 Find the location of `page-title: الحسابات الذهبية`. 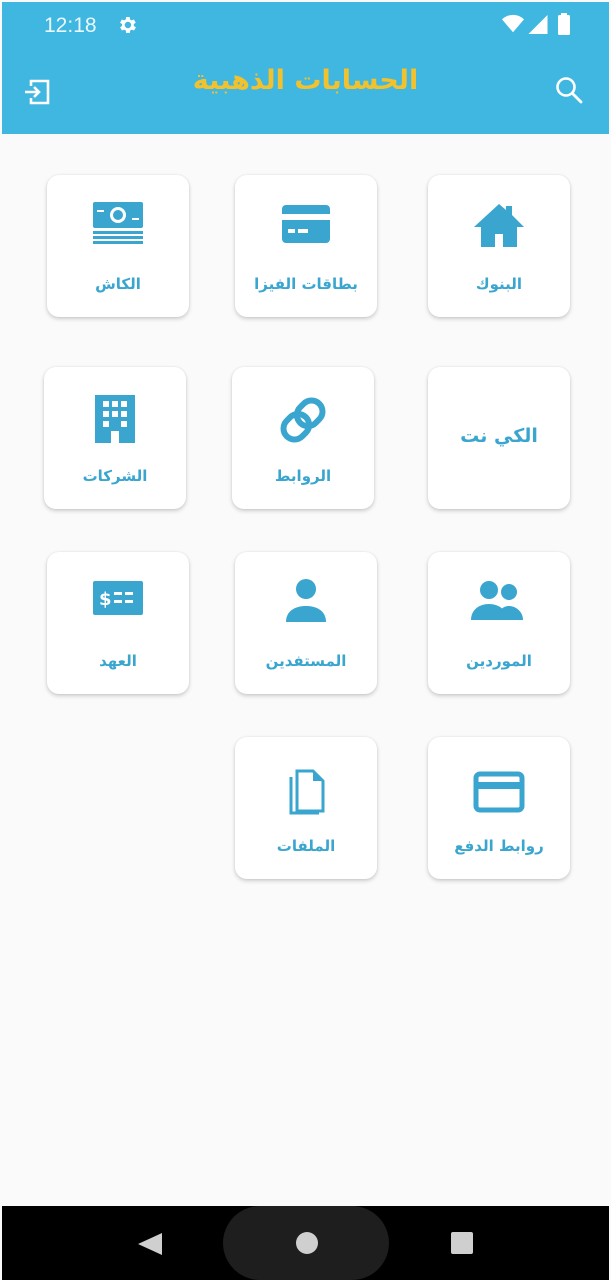

page-title: الحسابات الذهبية is located at coordinates (305, 80).